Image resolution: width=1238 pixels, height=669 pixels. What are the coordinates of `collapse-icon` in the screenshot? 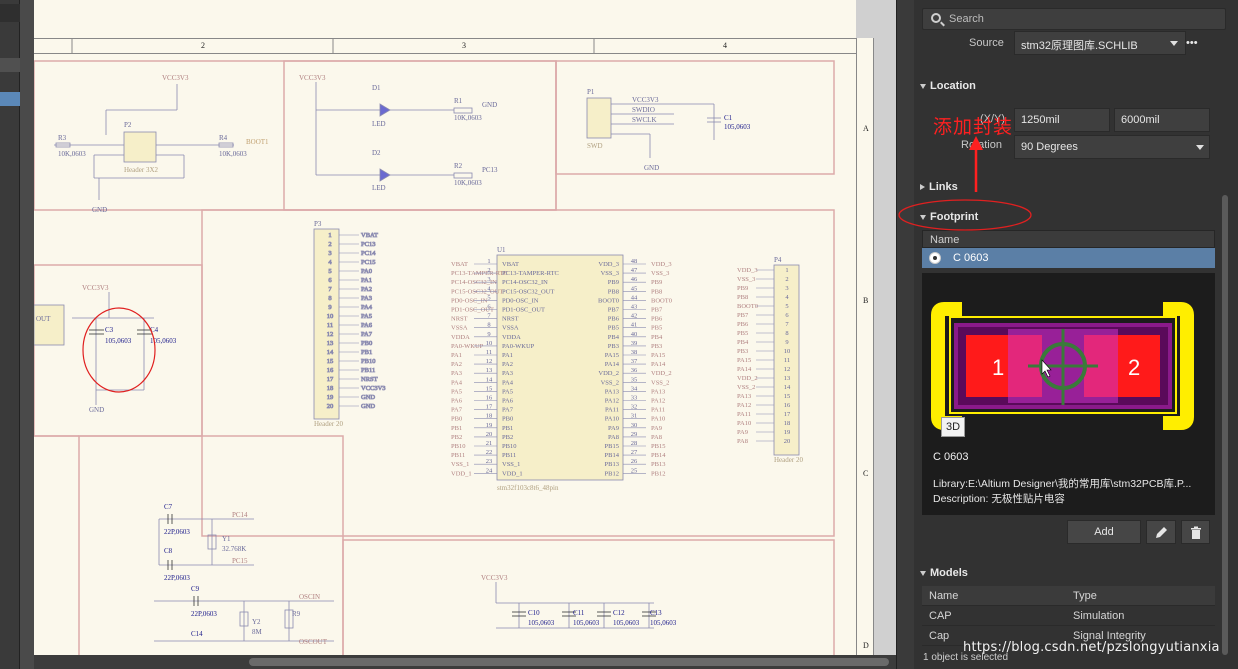 It's located at (923, 217).